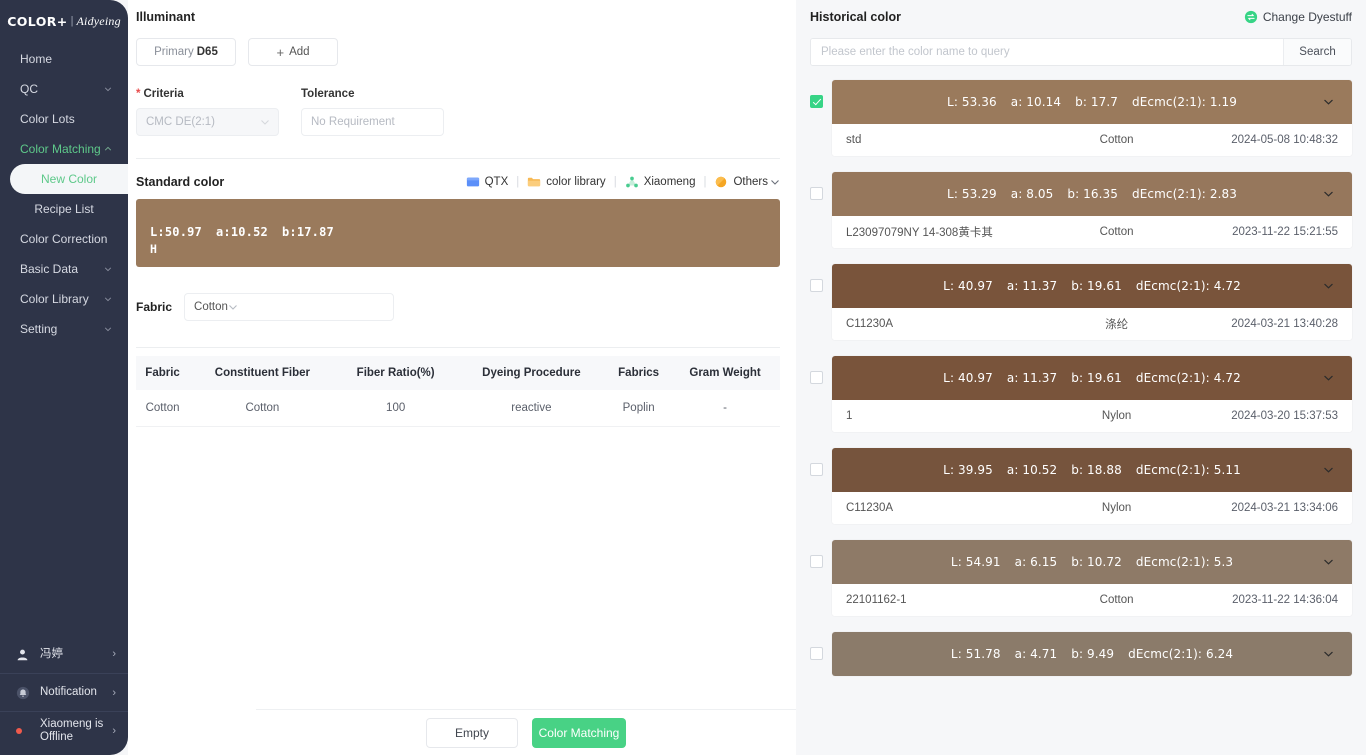 The height and width of the screenshot is (755, 1366). I want to click on source-others: Others, so click(747, 182).